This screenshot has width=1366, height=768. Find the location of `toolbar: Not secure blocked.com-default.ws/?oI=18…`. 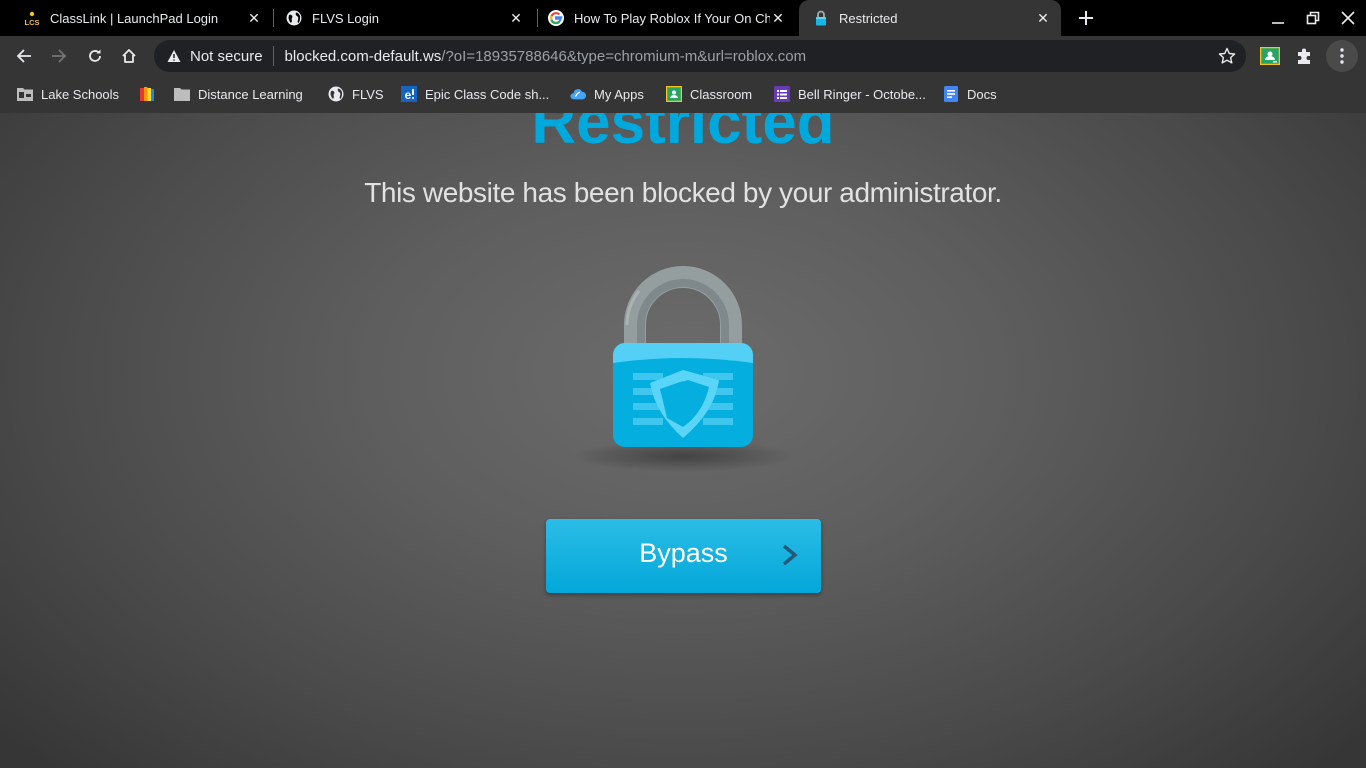

toolbar: Not secure blocked.com-default.ws/?oI=18… is located at coordinates (683, 56).